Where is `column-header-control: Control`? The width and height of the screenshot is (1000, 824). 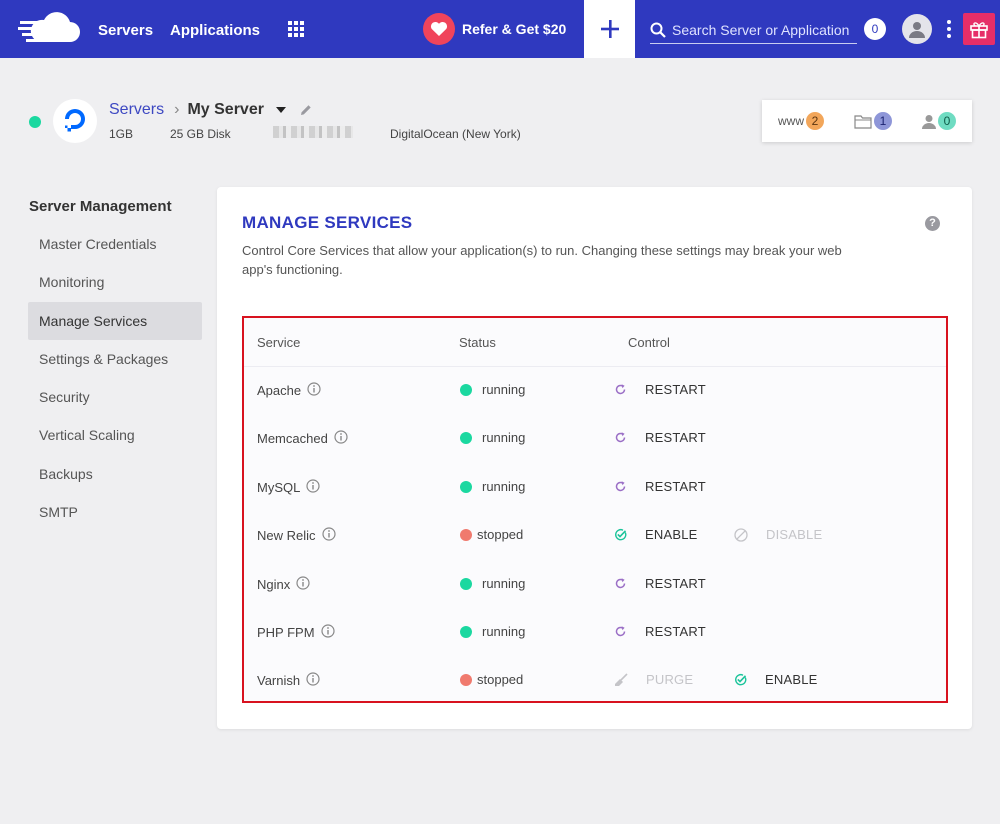
column-header-control: Control is located at coordinates (649, 342).